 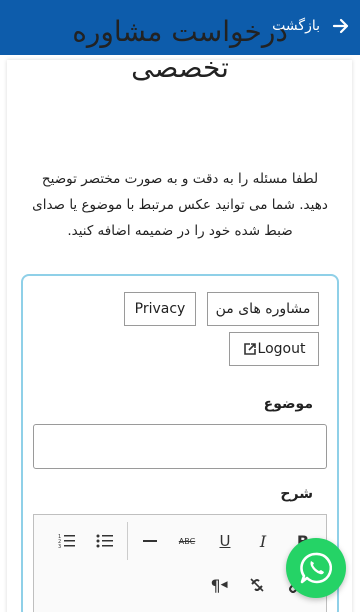 I want to click on whatsapp-chat-button, so click(x=316, y=568).